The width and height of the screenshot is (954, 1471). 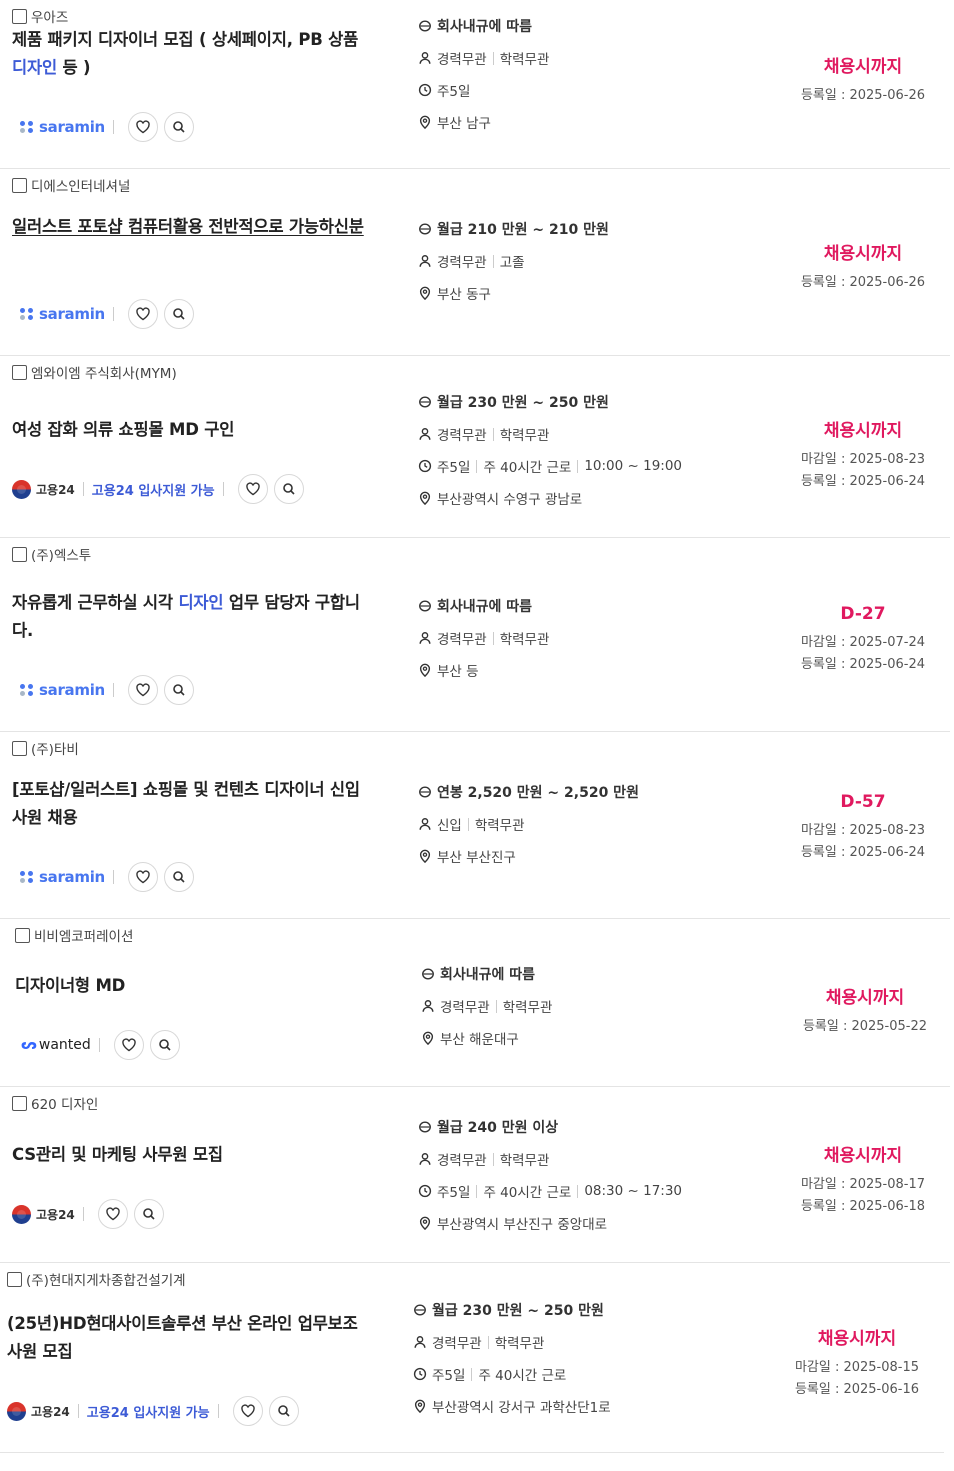 I want to click on company-row: 디에스인터네셔널, so click(x=192, y=185).